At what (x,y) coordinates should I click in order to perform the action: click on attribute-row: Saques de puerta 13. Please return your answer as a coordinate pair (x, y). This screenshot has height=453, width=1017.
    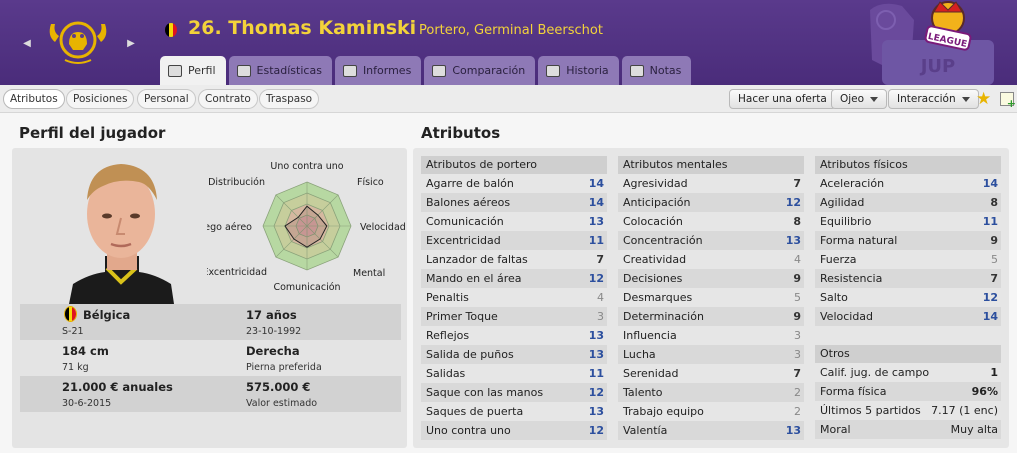
    Looking at the image, I should click on (514, 411).